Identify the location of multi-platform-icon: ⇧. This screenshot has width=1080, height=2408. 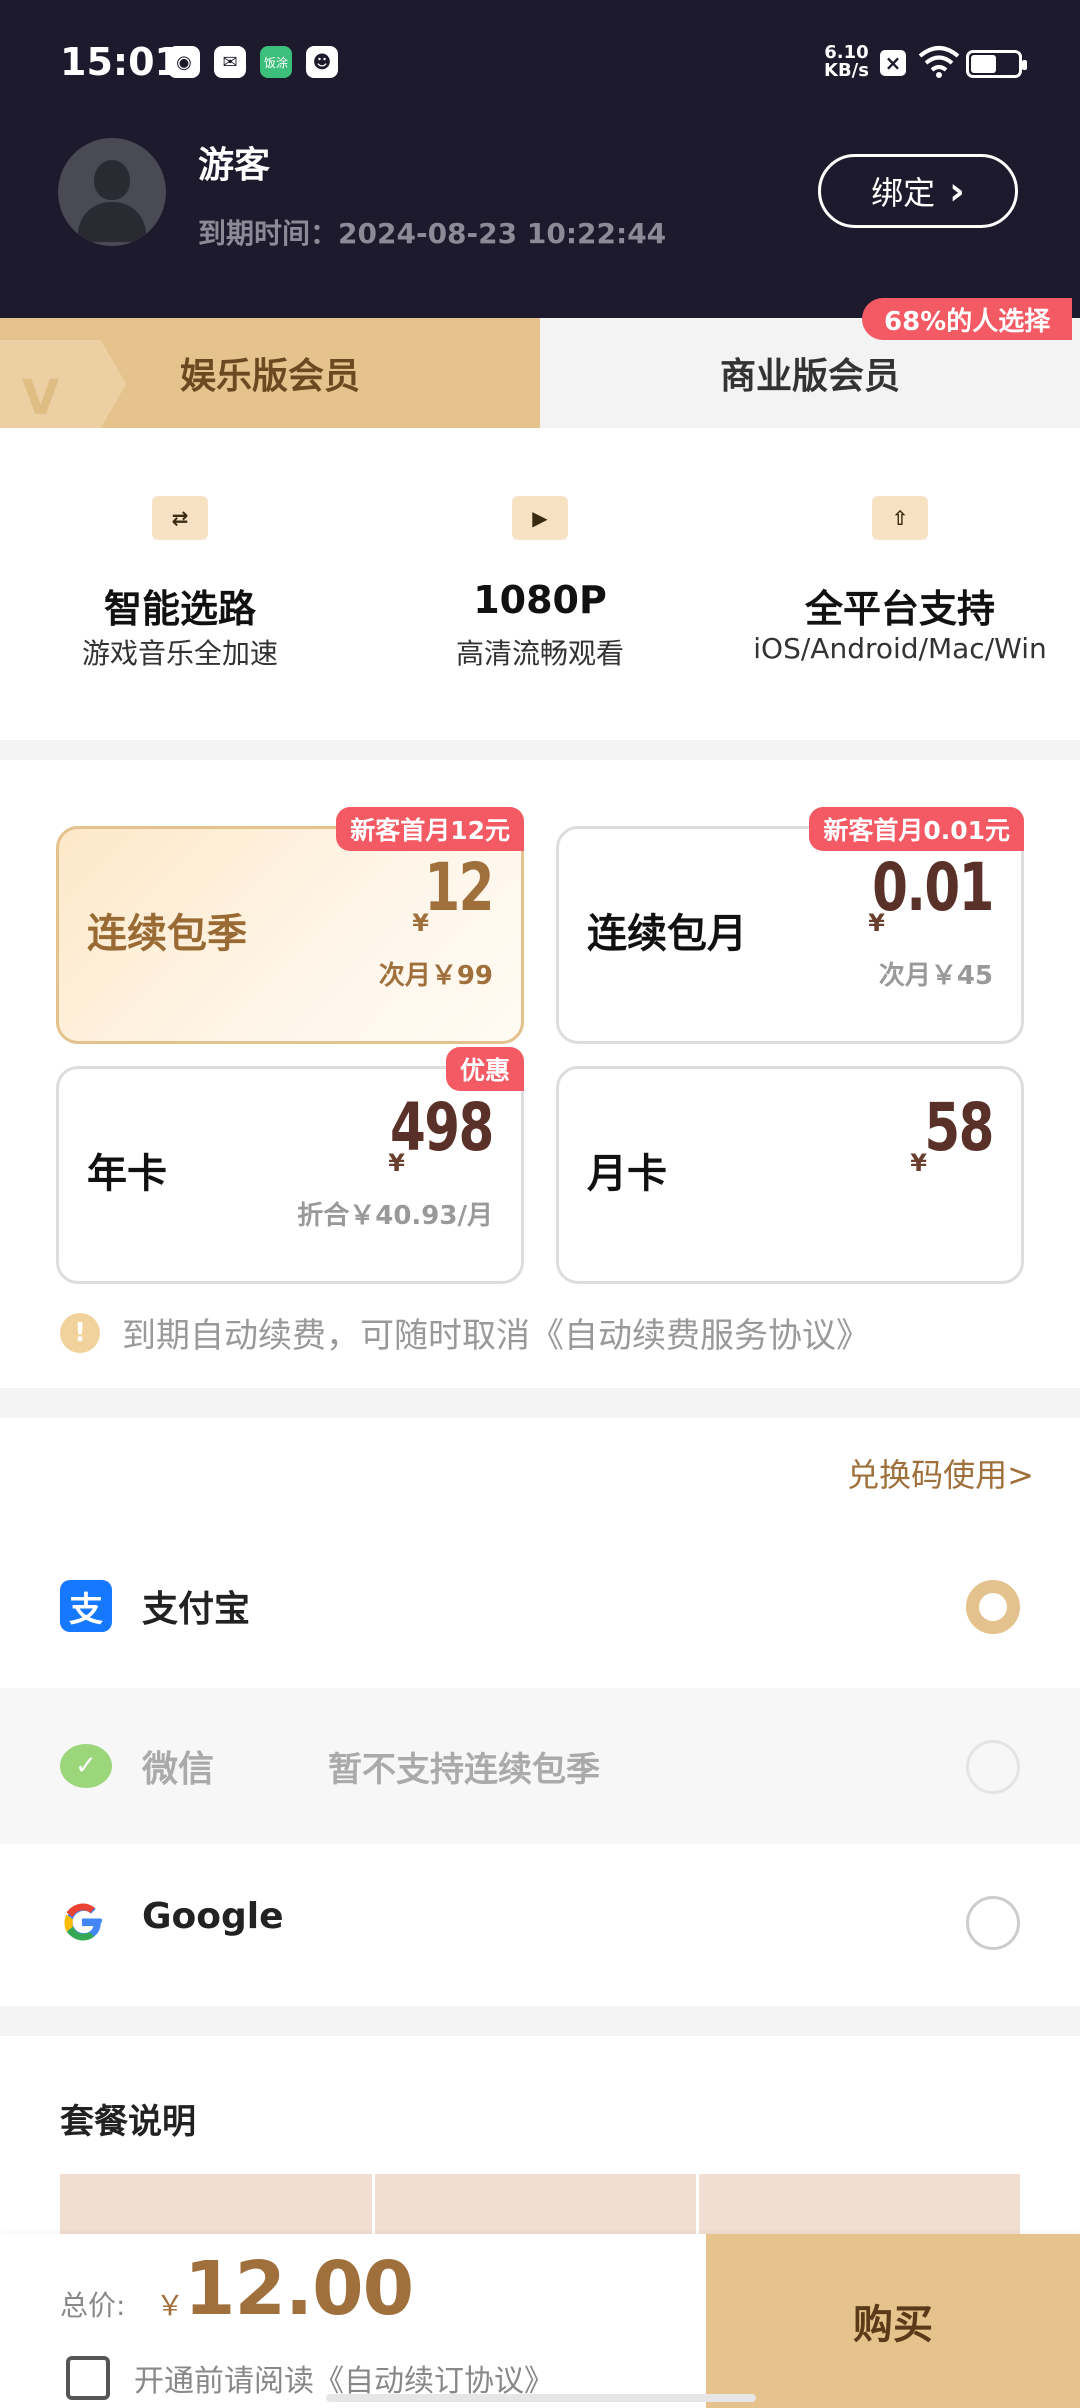
(900, 518).